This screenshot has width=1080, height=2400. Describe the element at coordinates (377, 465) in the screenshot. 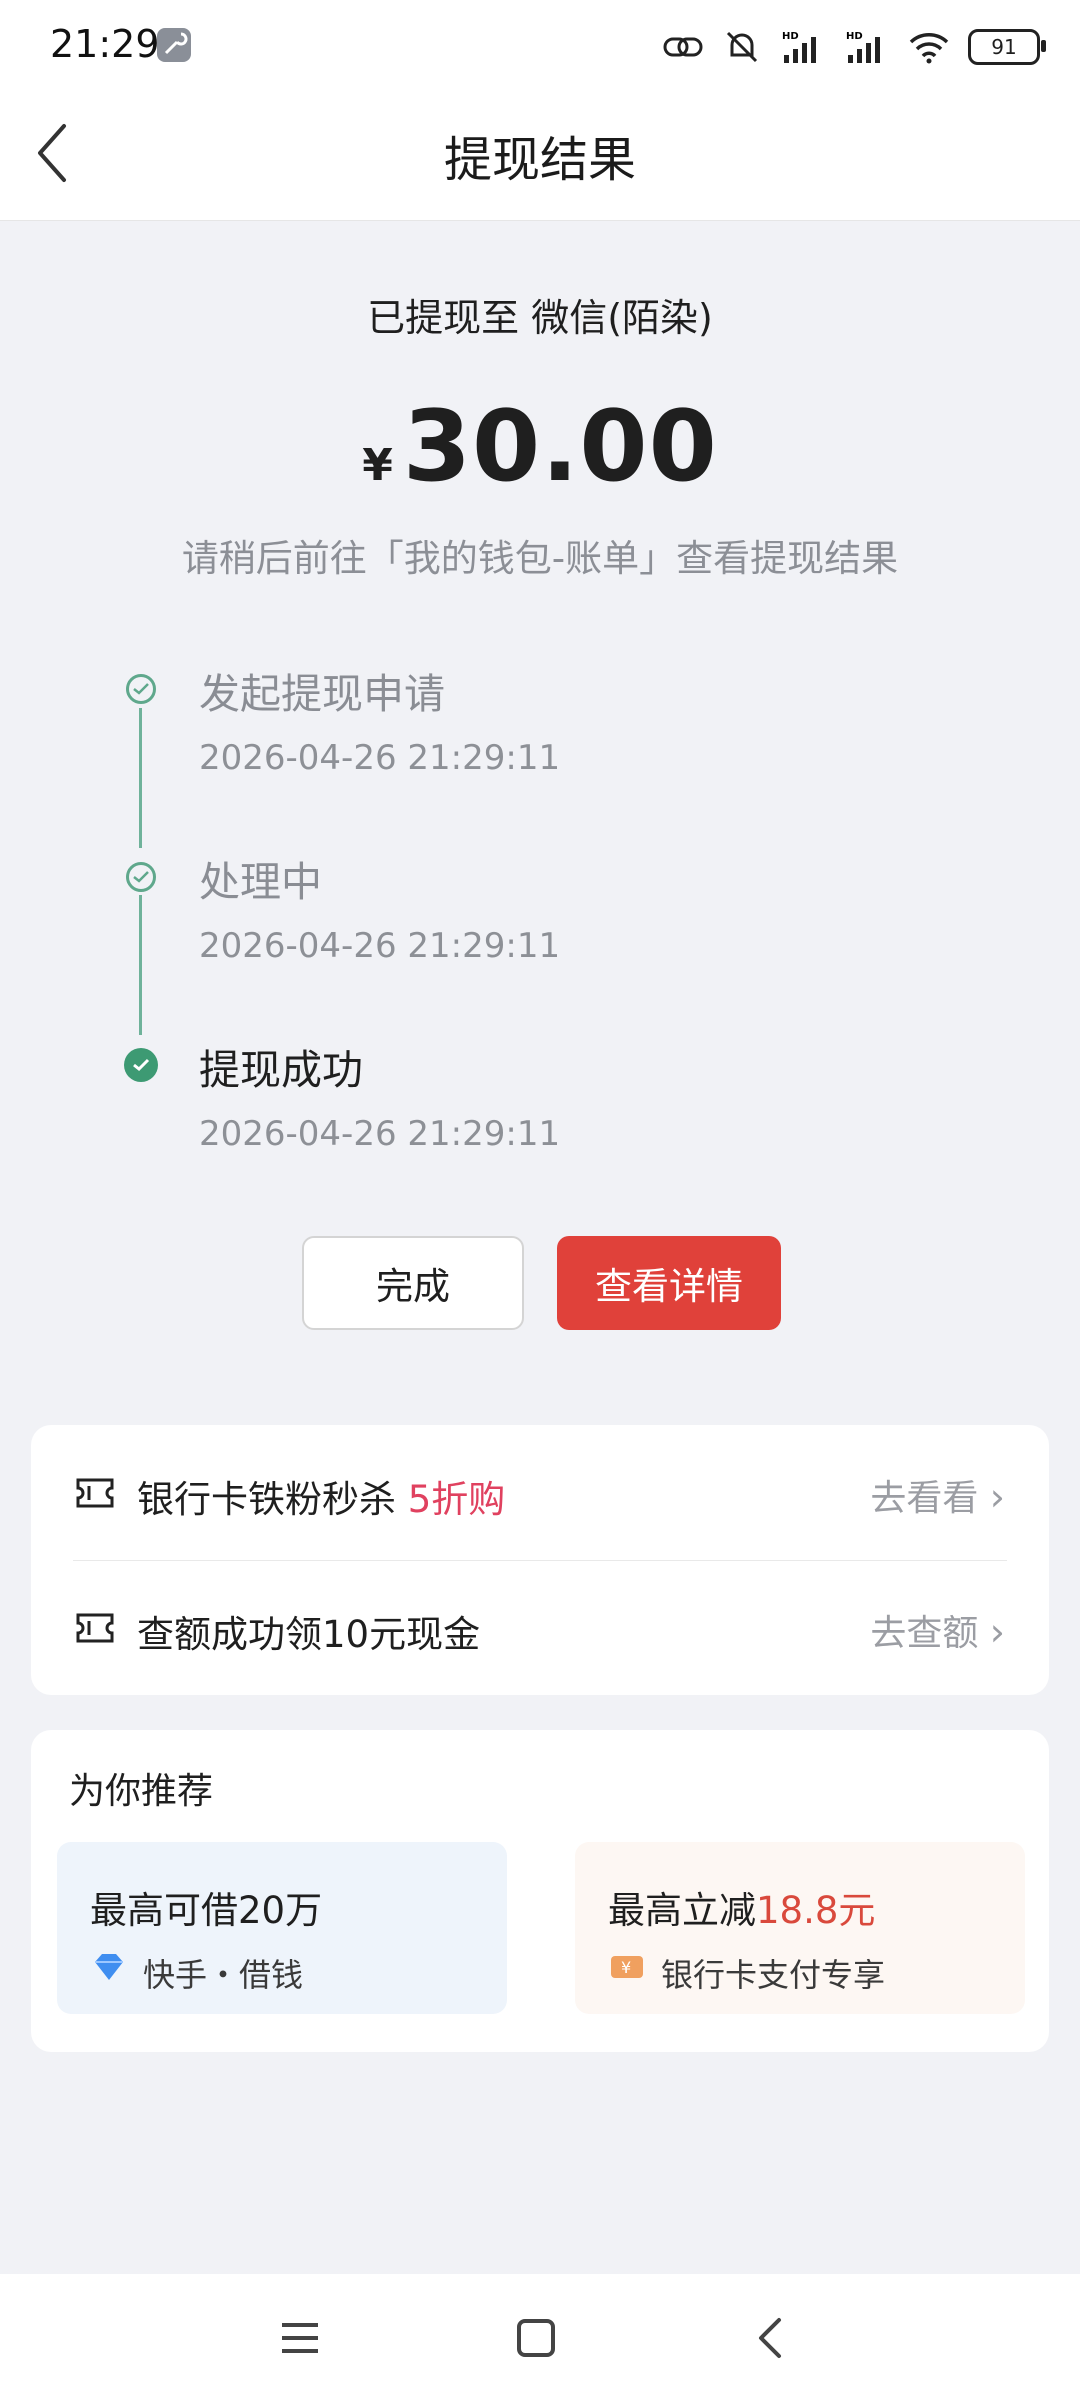

I see `currency-symbol: ¥` at that location.